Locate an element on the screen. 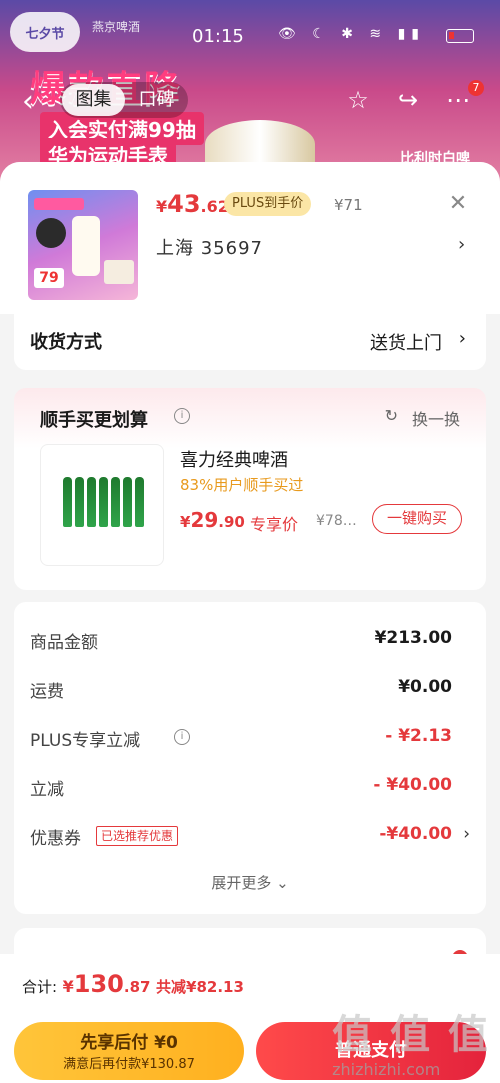  delivery-label: 收货方式 is located at coordinates (66, 342).